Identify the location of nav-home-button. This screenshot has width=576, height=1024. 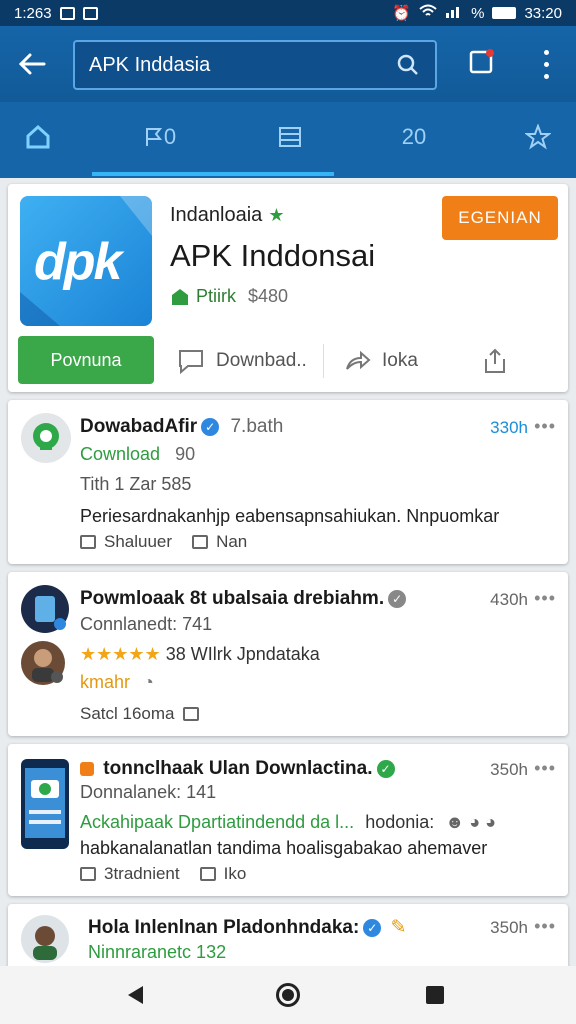
(288, 995).